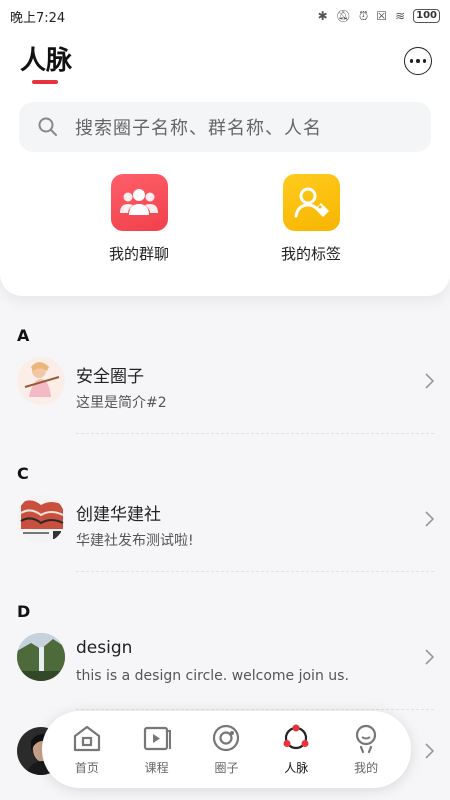 The height and width of the screenshot is (800, 450). Describe the element at coordinates (38, 18) in the screenshot. I see `status-time: 晚上7:24` at that location.